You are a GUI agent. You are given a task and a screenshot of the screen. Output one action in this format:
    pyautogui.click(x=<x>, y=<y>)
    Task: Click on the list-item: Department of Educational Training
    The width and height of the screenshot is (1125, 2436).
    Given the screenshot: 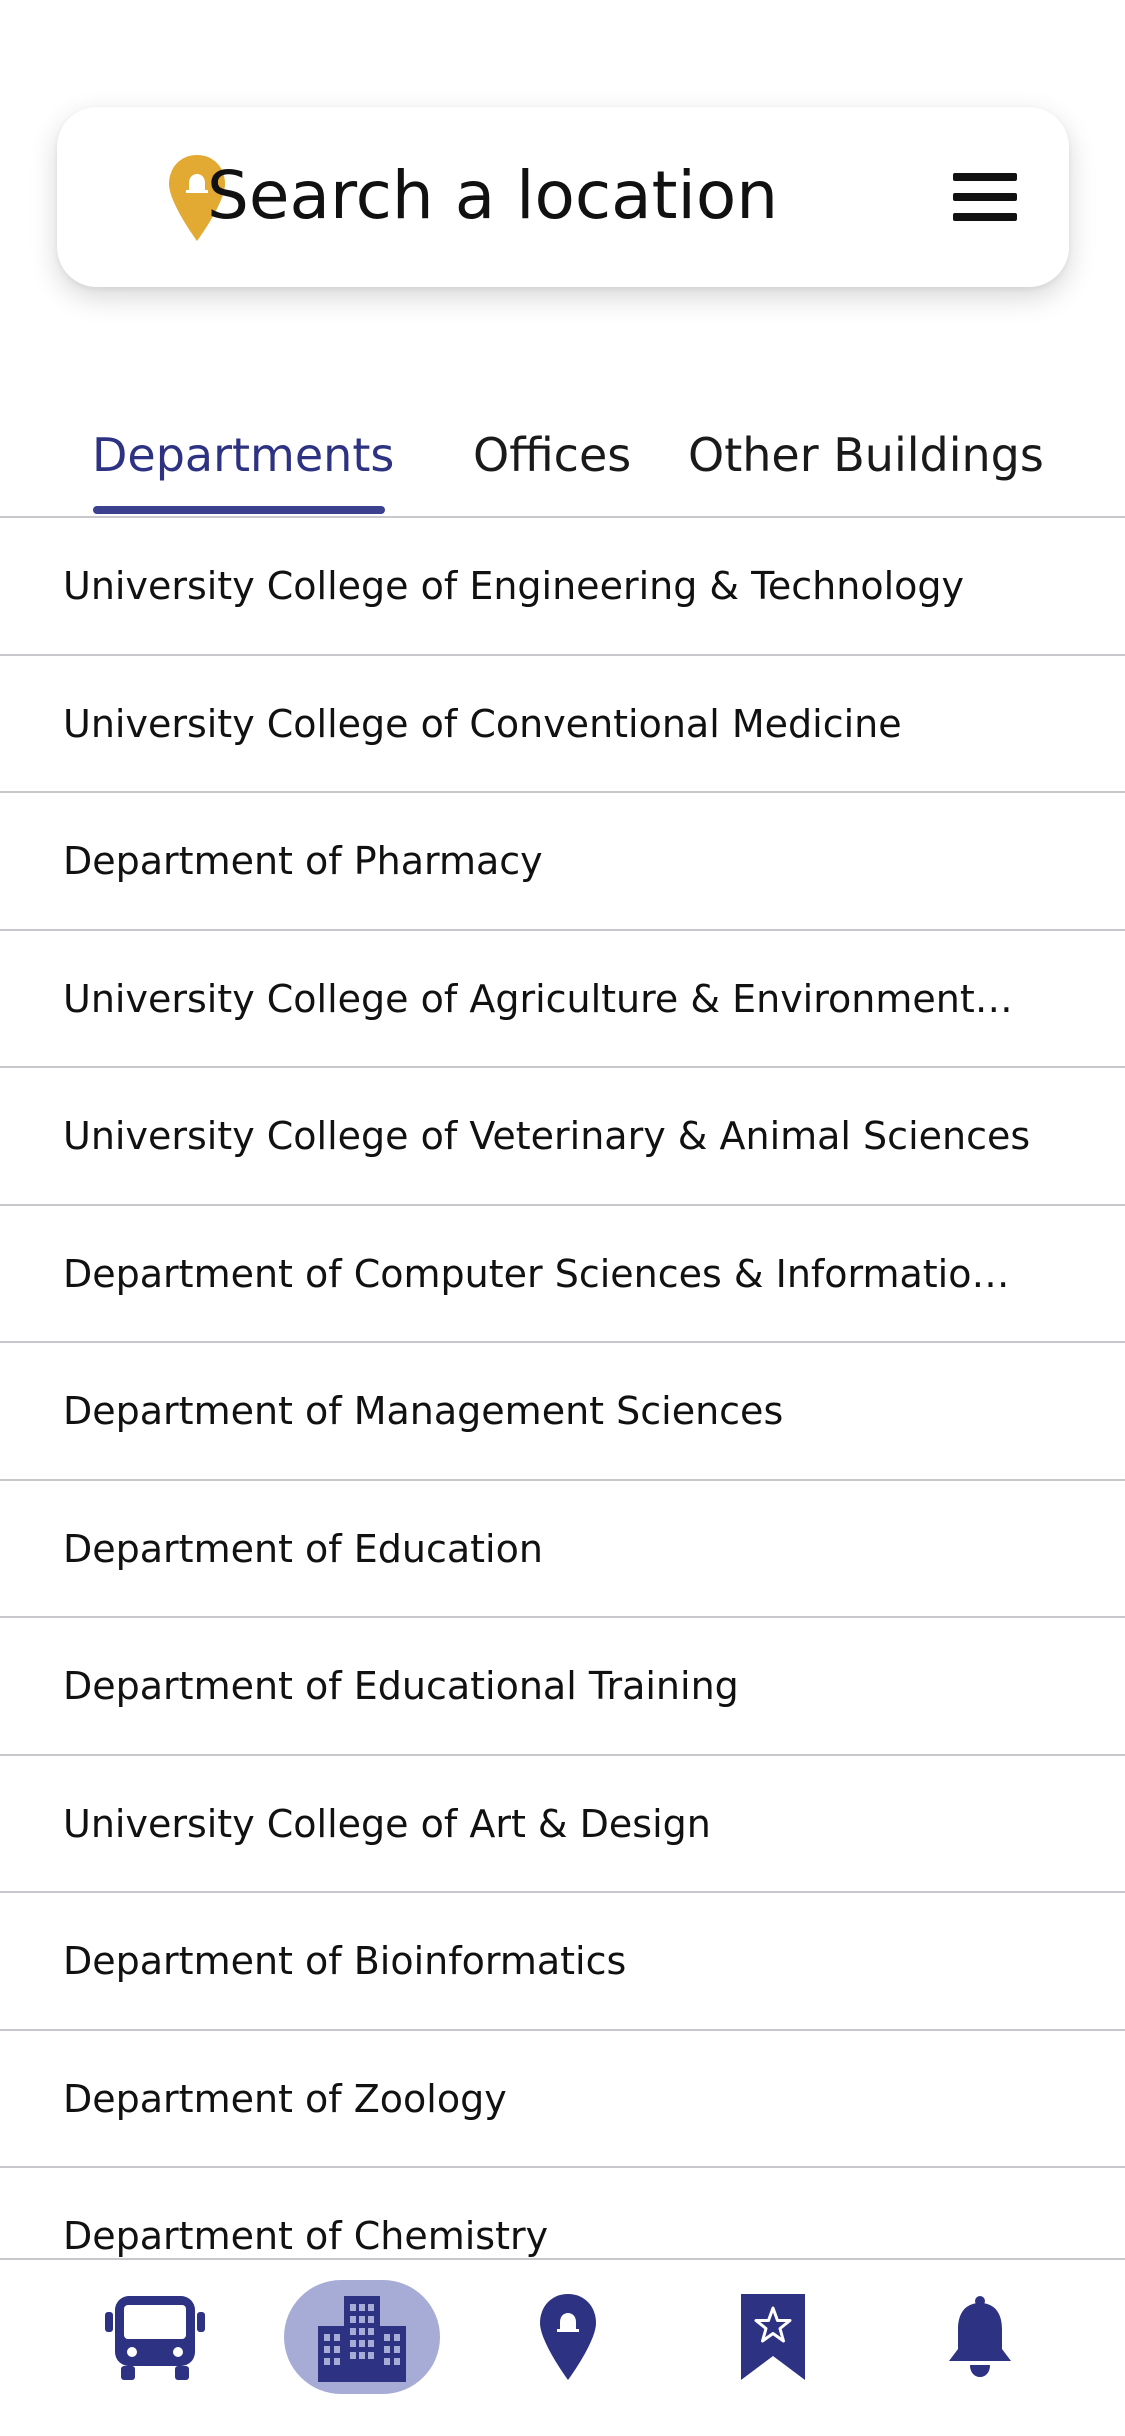 What is the action you would take?
    pyautogui.click(x=562, y=1687)
    